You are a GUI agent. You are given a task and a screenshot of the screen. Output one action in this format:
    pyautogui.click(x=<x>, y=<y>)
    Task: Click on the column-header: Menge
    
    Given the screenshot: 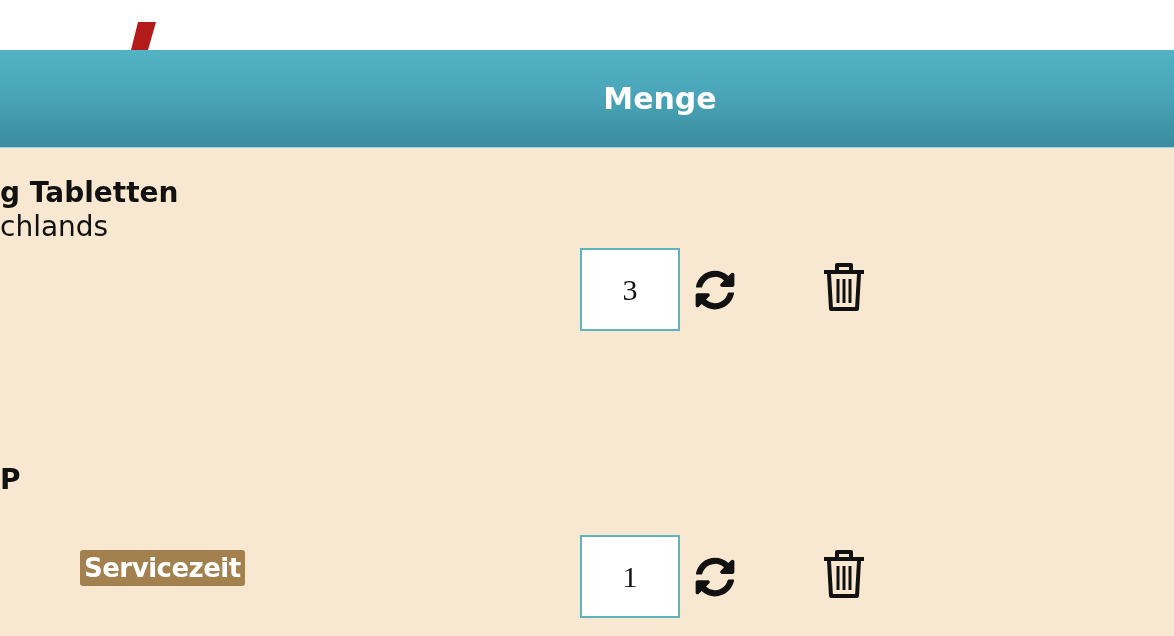 What is the action you would take?
    pyautogui.click(x=660, y=98)
    